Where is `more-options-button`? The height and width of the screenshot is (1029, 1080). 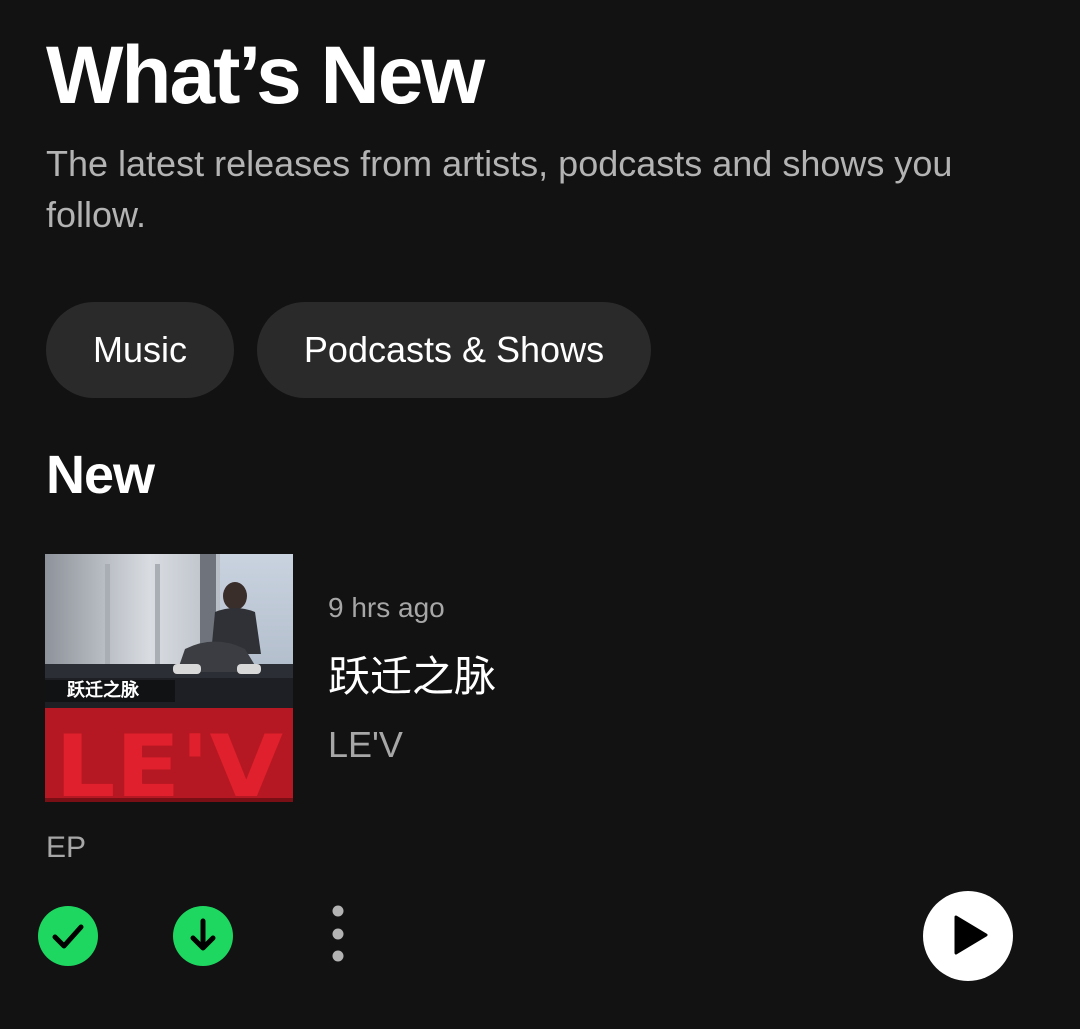
more-options-button is located at coordinates (338, 935).